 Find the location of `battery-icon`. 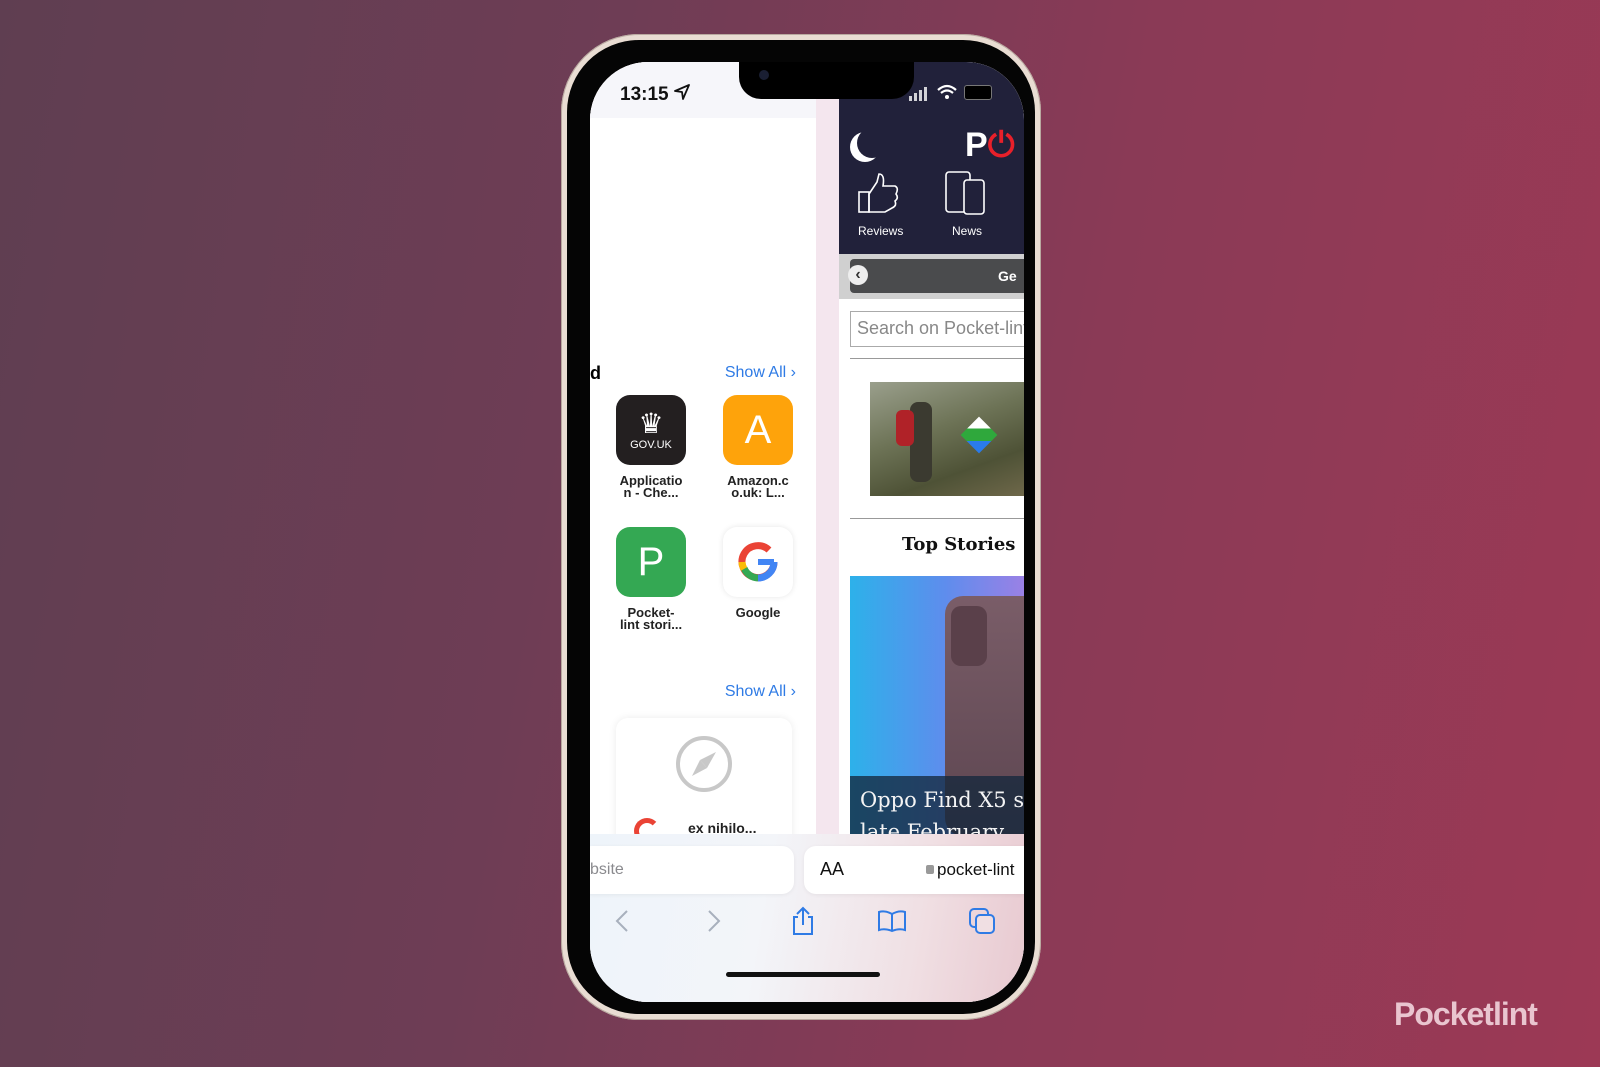

battery-icon is located at coordinates (978, 92).